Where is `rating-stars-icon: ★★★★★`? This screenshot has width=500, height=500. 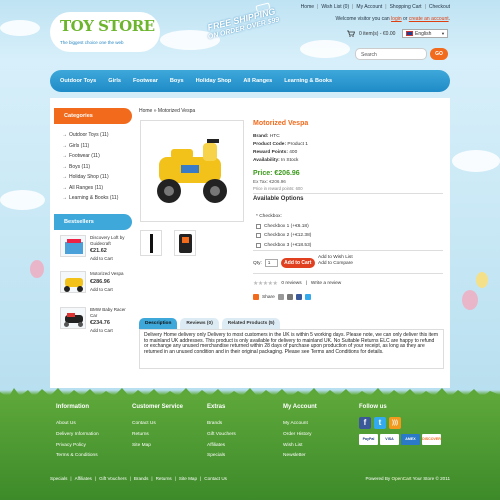 rating-stars-icon: ★★★★★ is located at coordinates (265, 284).